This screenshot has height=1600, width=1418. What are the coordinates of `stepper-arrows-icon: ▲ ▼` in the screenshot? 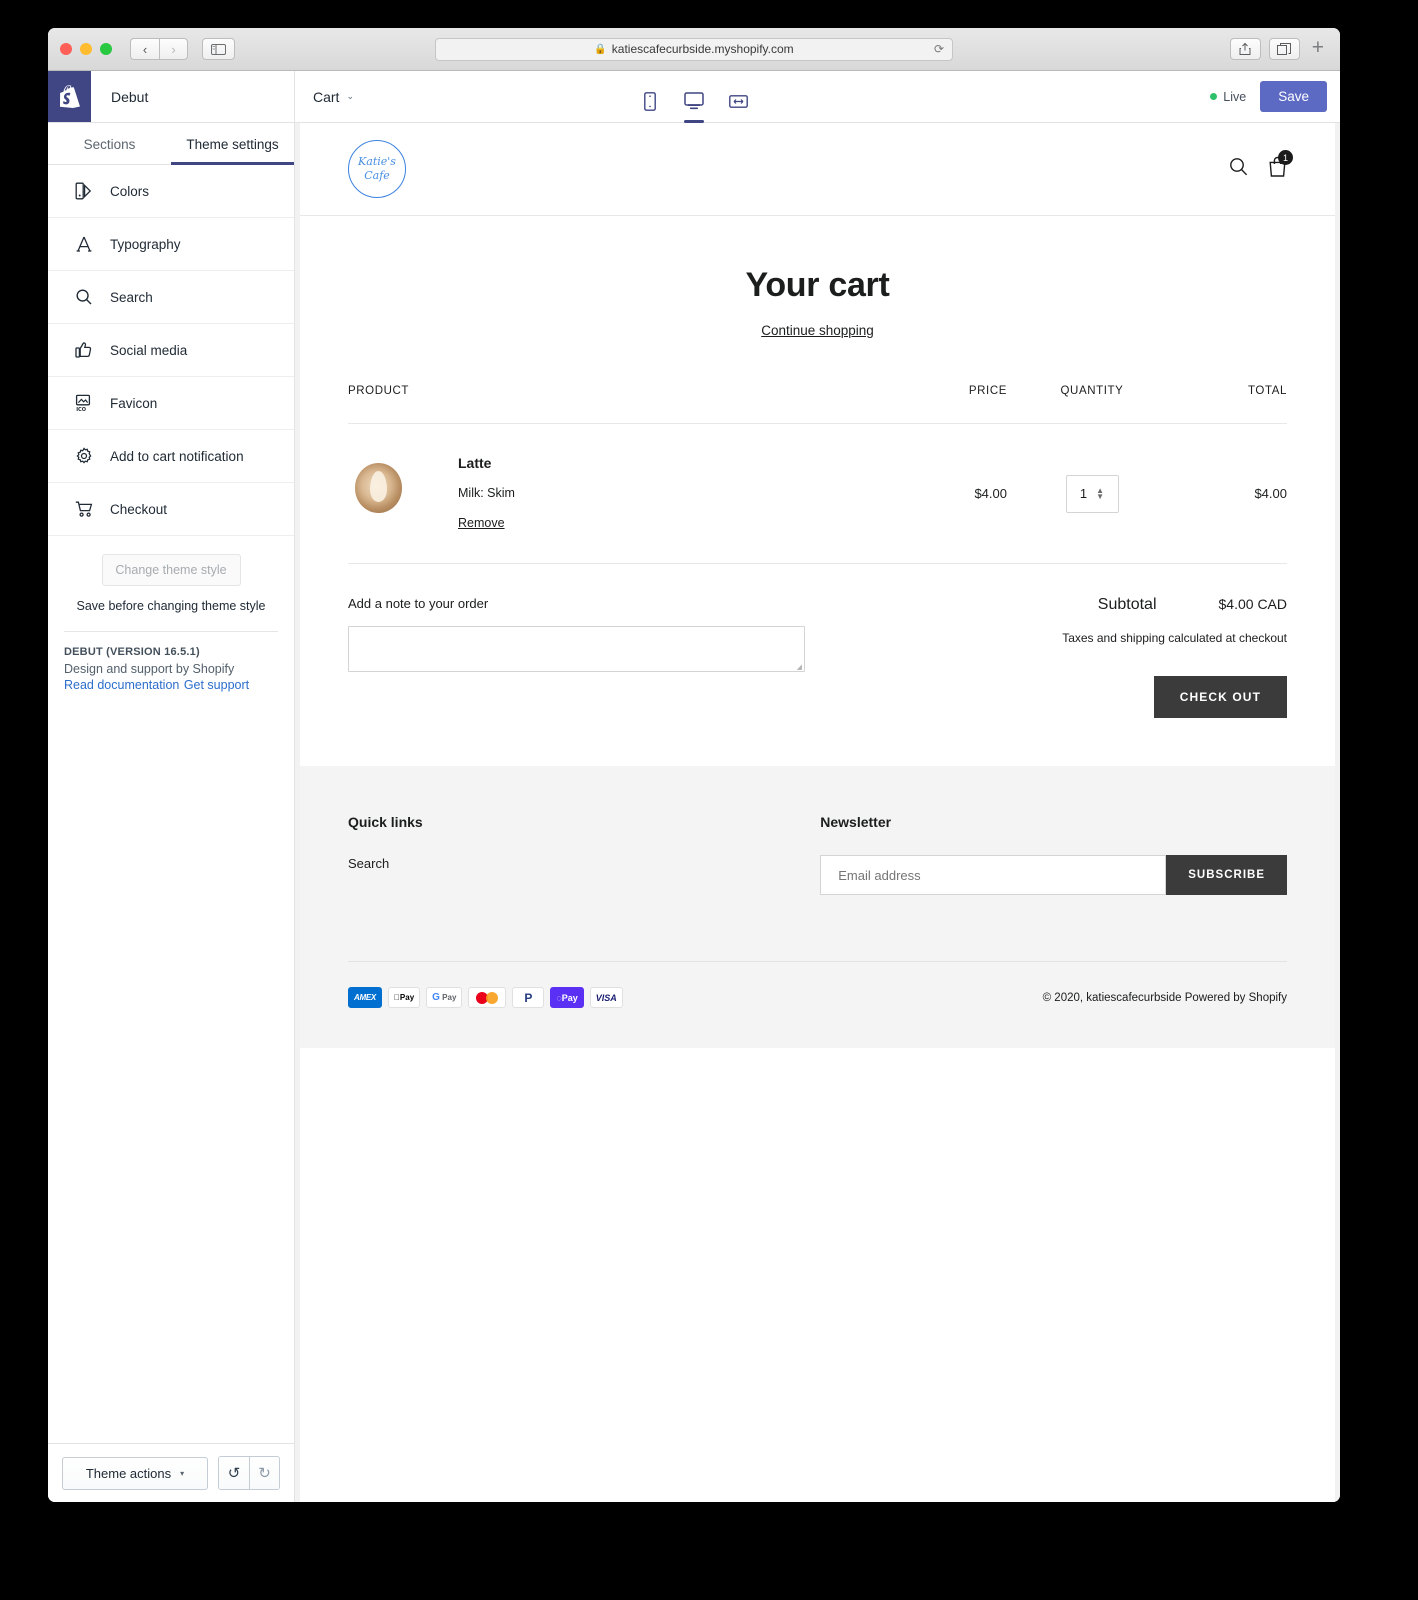 It's located at (1100, 493).